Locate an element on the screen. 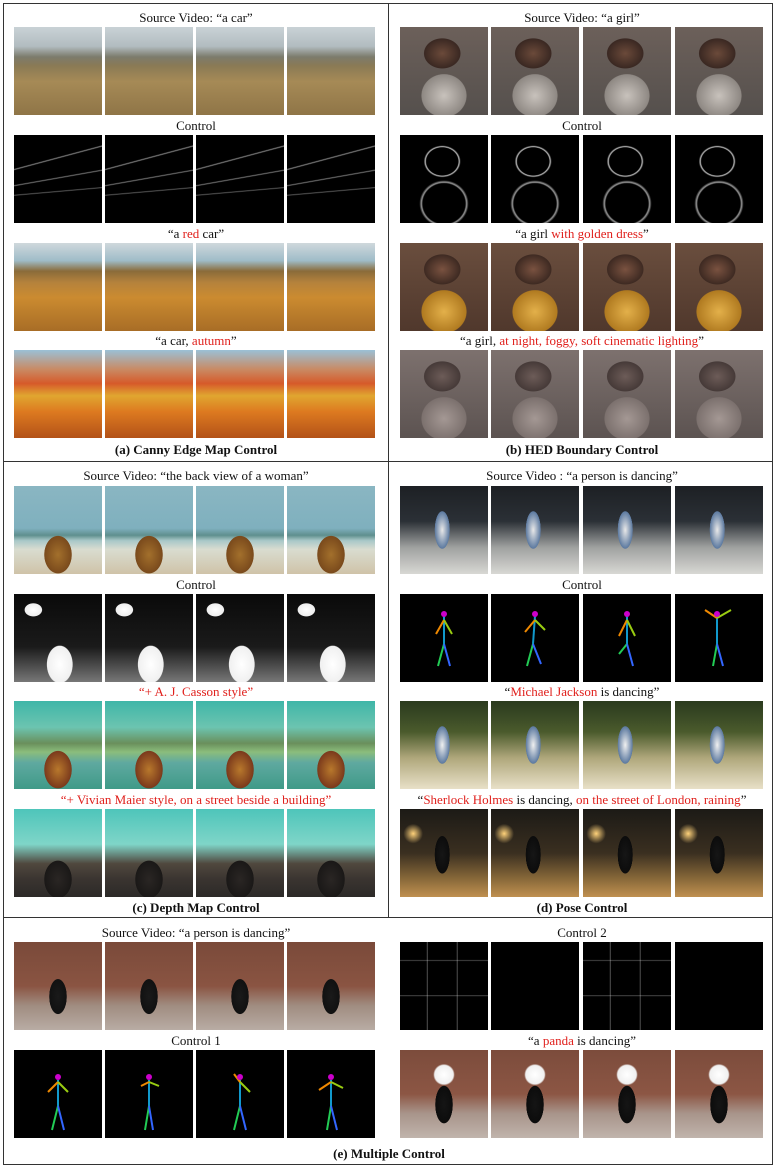  divider-row1 is located at coordinates (388, 461).